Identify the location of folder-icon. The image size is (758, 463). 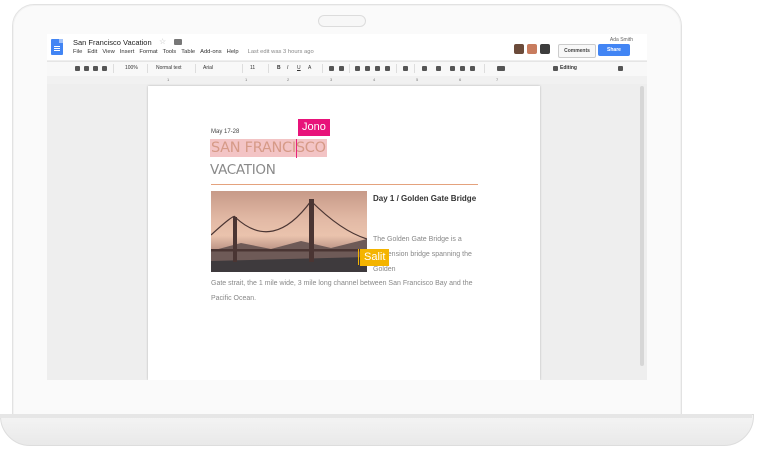
(178, 42).